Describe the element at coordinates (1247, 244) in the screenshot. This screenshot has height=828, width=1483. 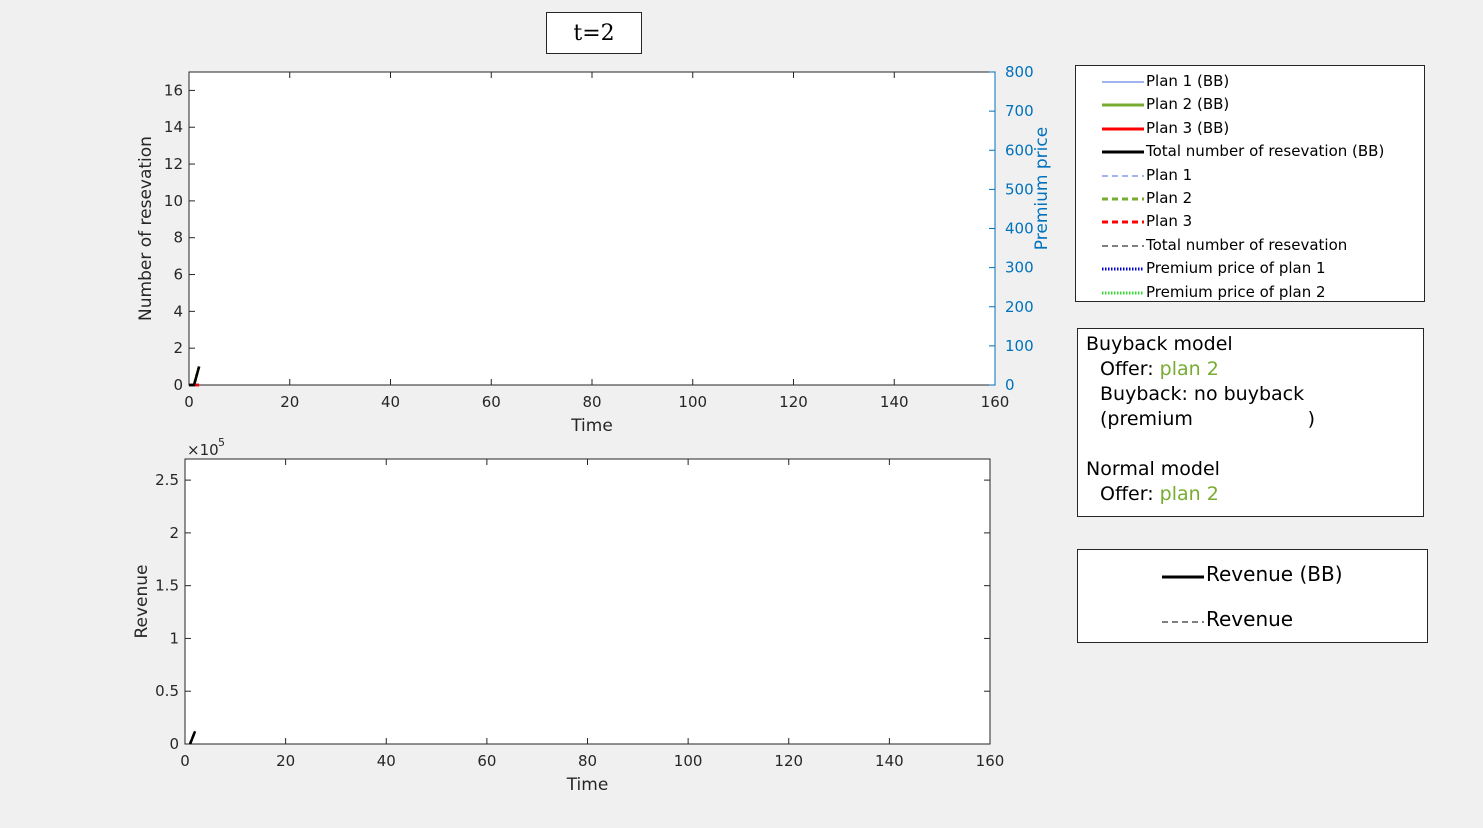
I see `legend-label: Total number of resevation` at that location.